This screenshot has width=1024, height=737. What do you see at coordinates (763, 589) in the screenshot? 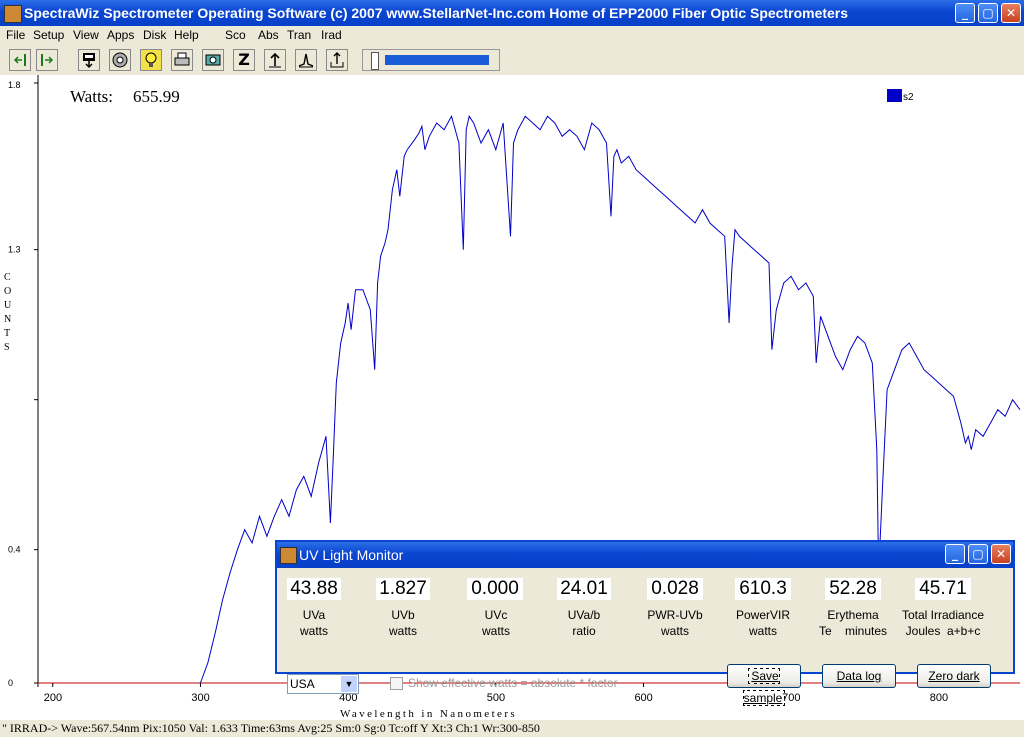
I see `powervir-value: 610.3` at bounding box center [763, 589].